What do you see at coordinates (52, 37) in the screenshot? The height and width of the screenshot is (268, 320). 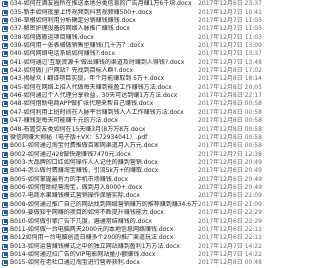 I see `file-name: 038-如何做搬运项目赚钱.docx` at bounding box center [52, 37].